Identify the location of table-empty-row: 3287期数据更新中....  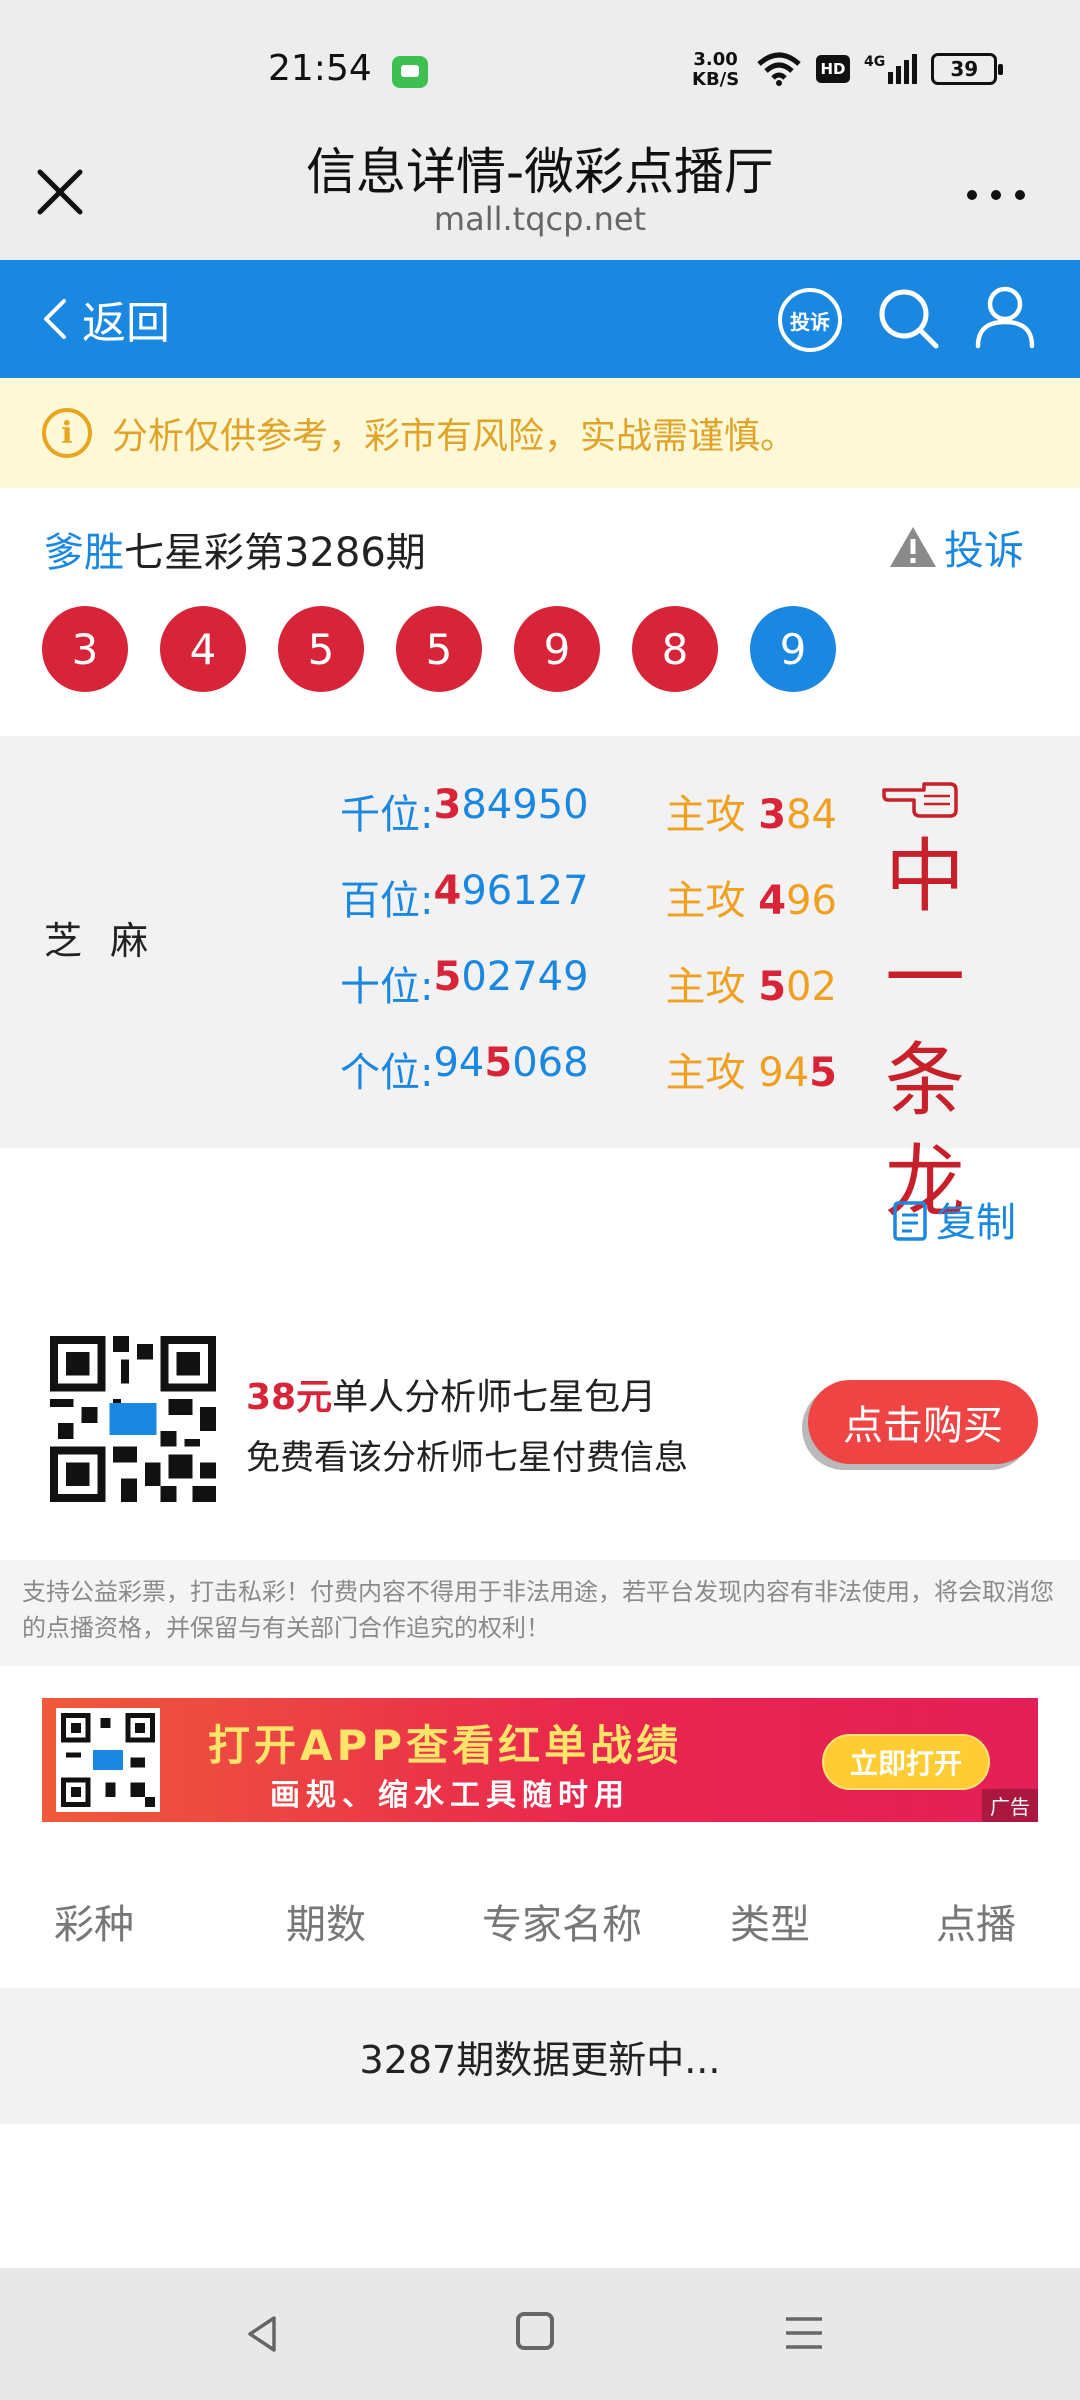
(540, 2056).